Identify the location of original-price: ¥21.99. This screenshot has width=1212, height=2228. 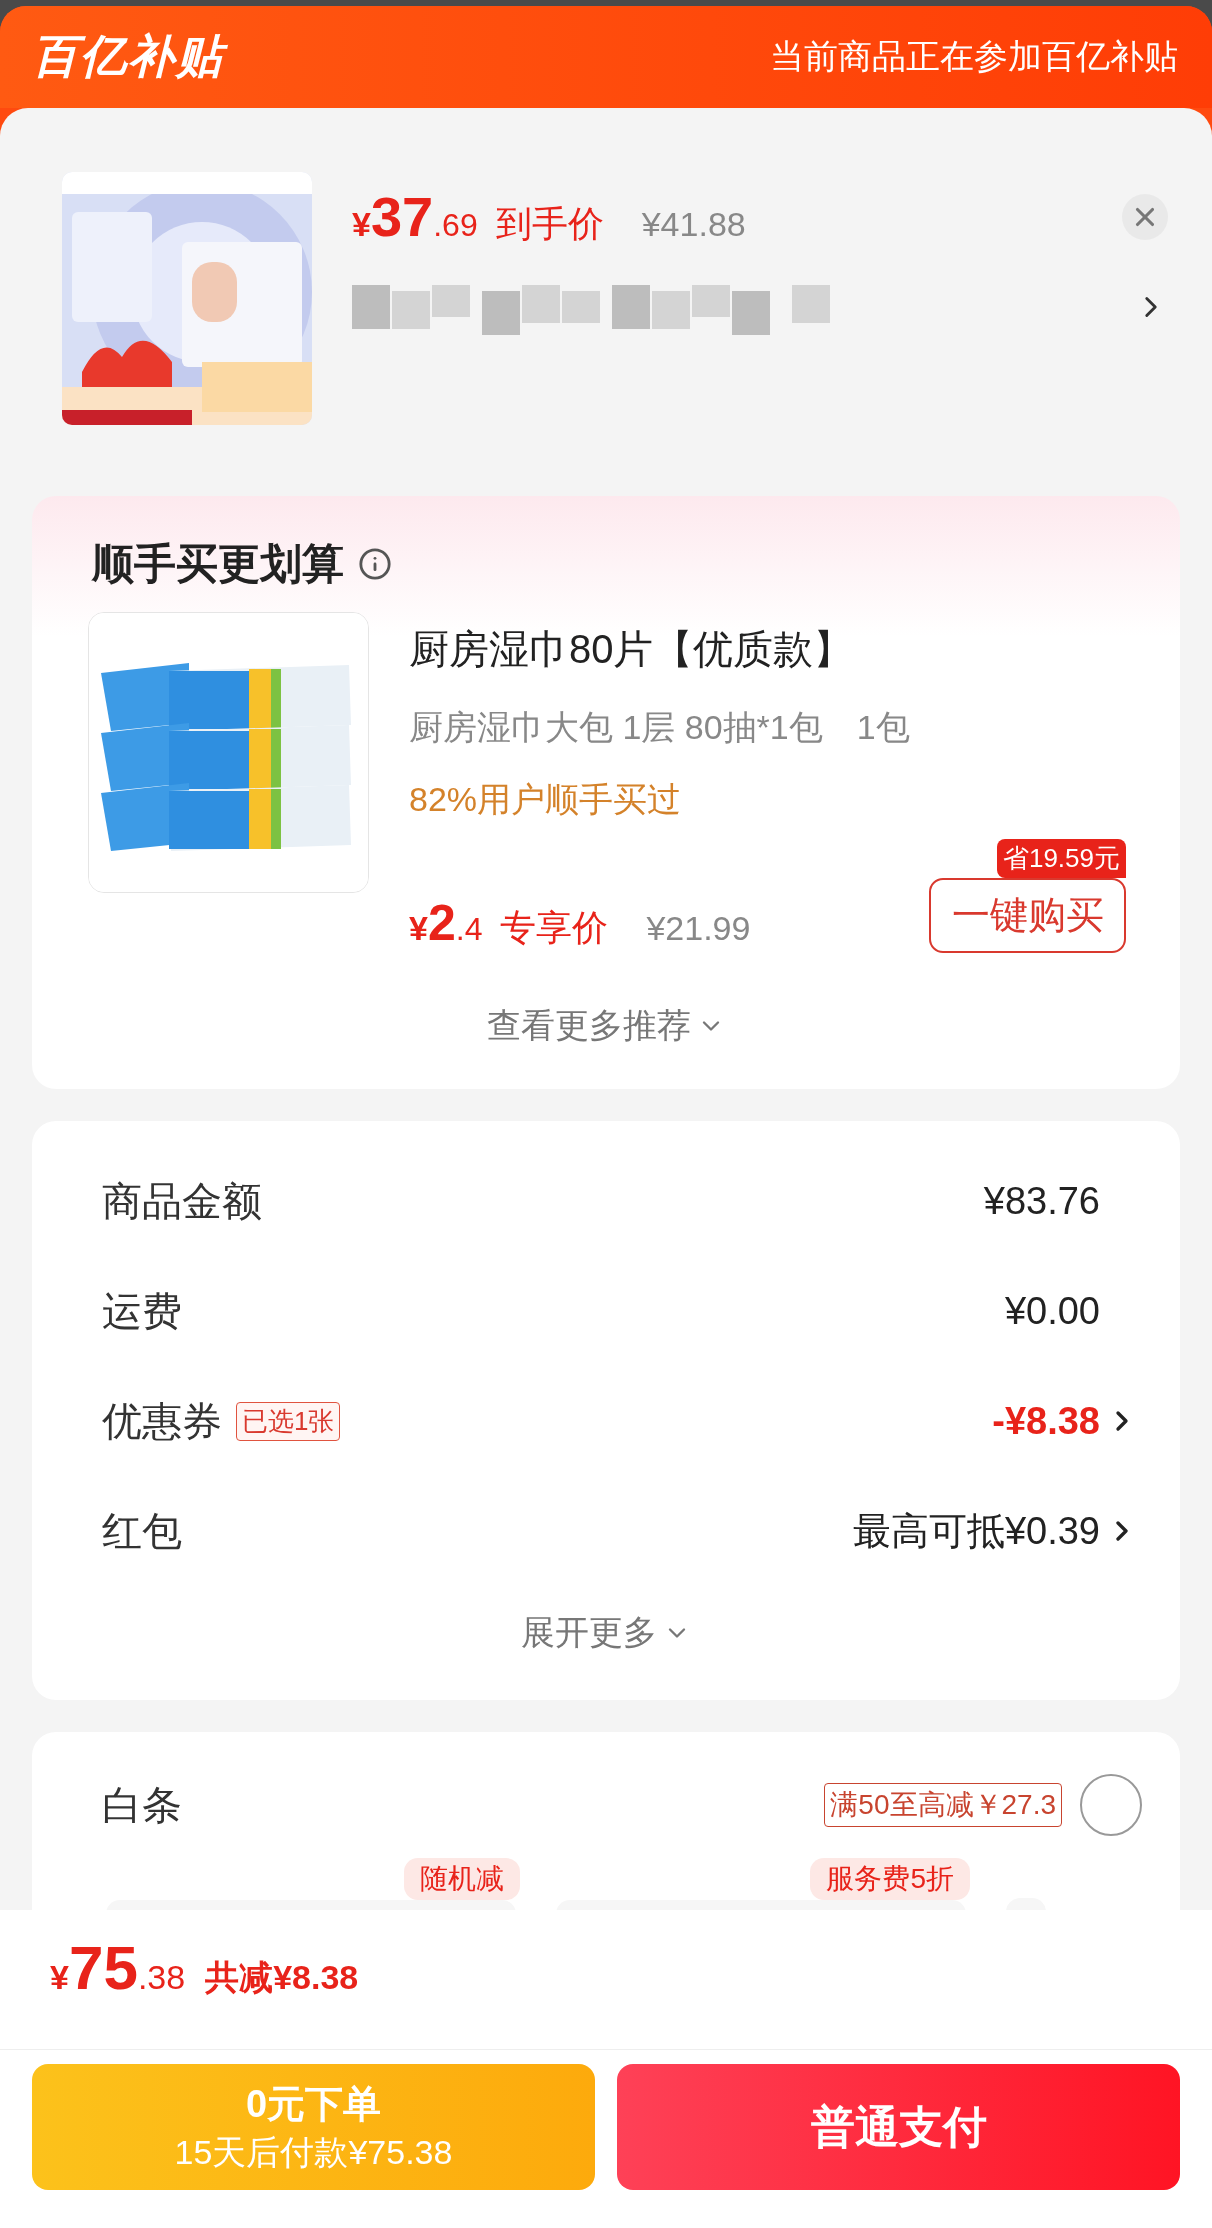
(698, 928).